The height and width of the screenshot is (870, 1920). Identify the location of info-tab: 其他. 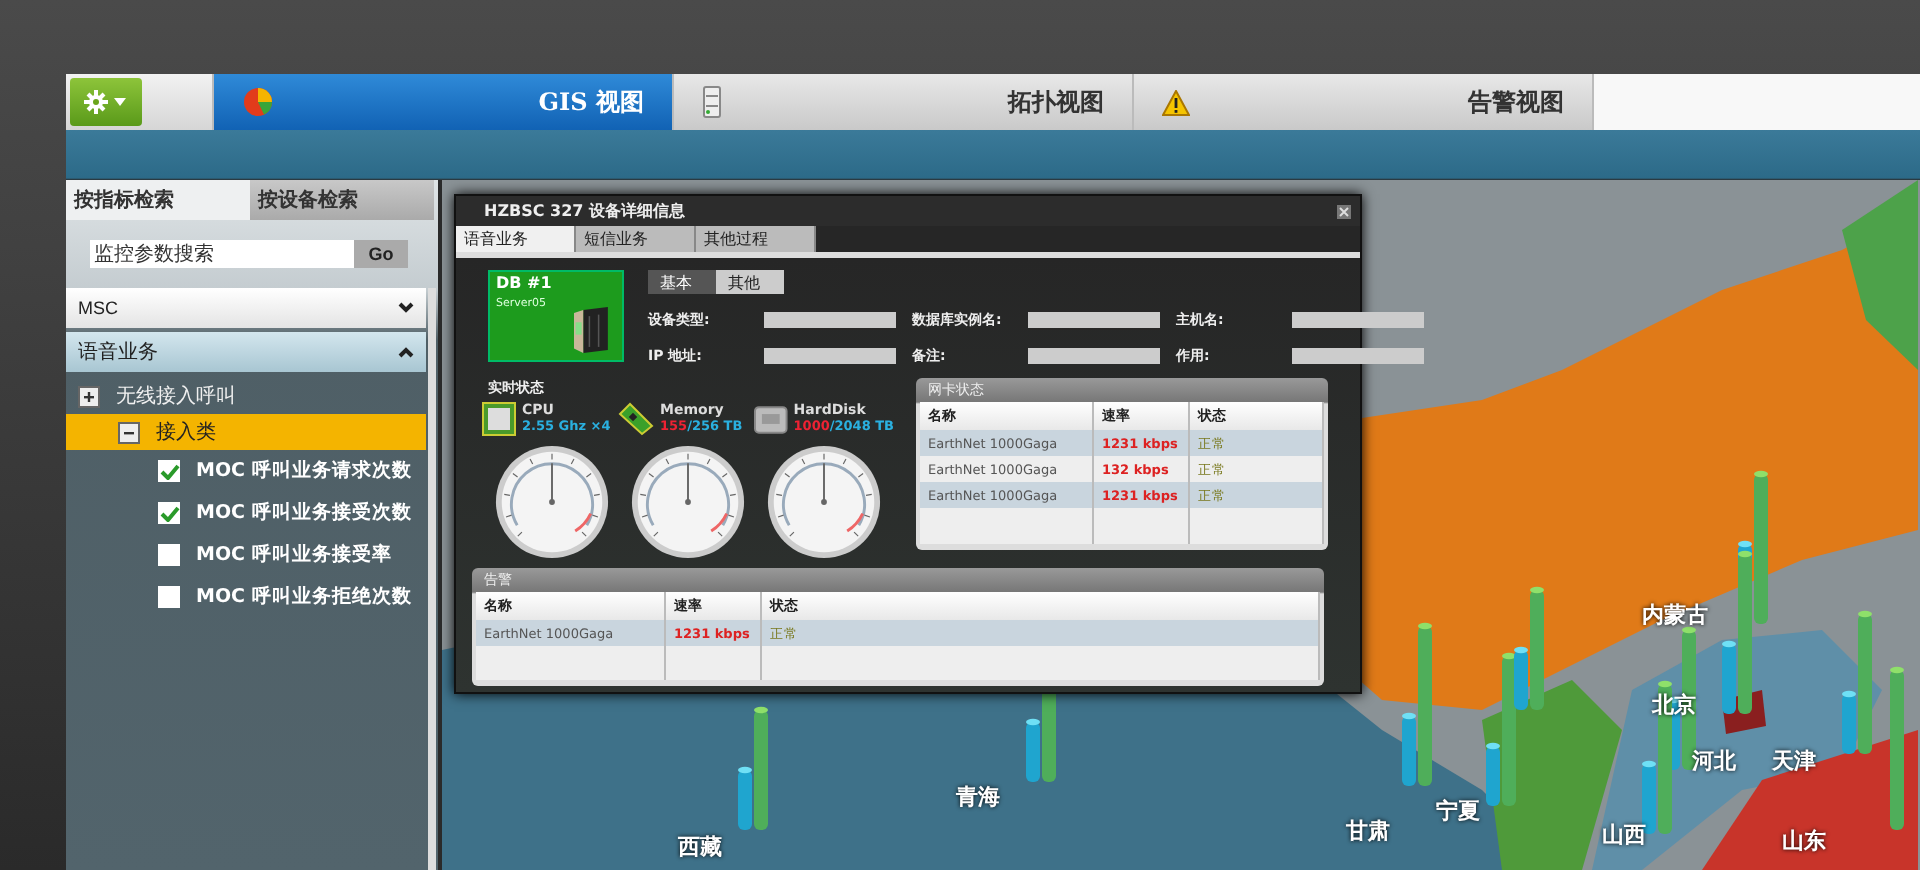
(750, 282).